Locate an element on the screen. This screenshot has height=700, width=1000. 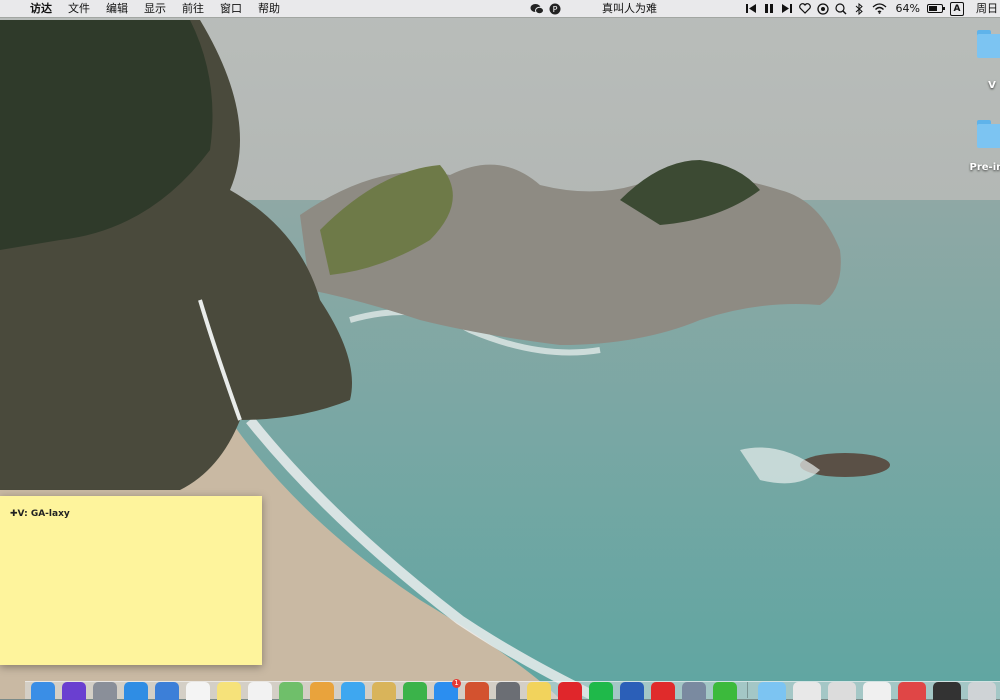
word-icon is located at coordinates (632, 691).